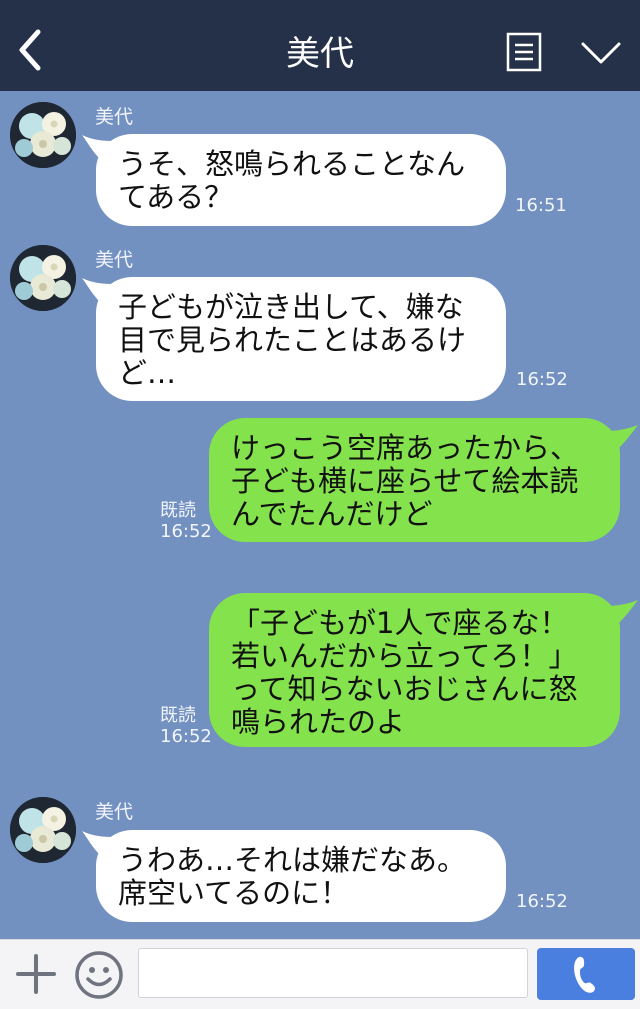 The image size is (640, 1009). Describe the element at coordinates (414, 480) in the screenshot. I see `message-bubble: けっこう空席あったから、 子ども横に座らせて絵本読 んでたんだけど` at that location.